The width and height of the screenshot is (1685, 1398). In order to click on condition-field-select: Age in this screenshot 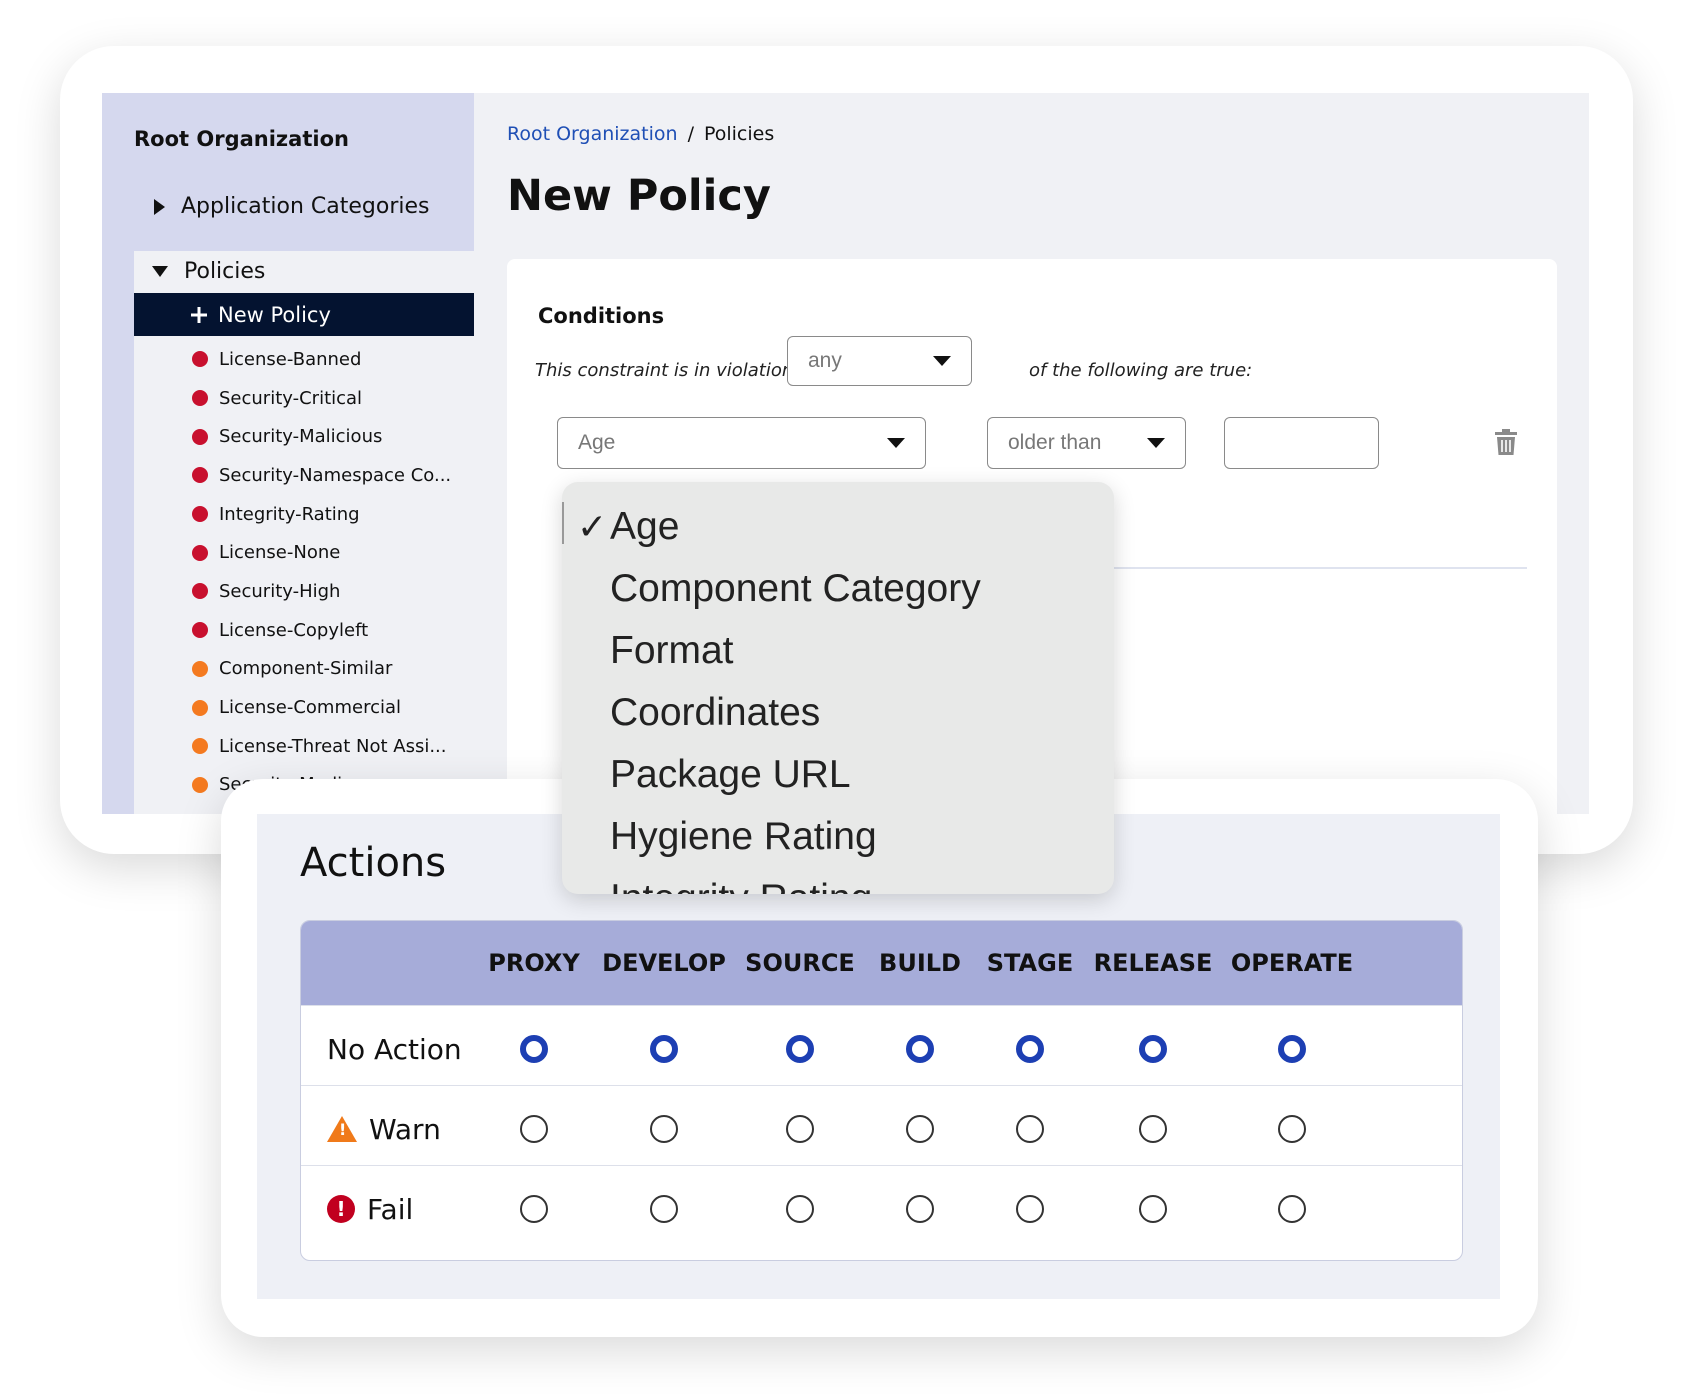, I will do `click(741, 443)`.